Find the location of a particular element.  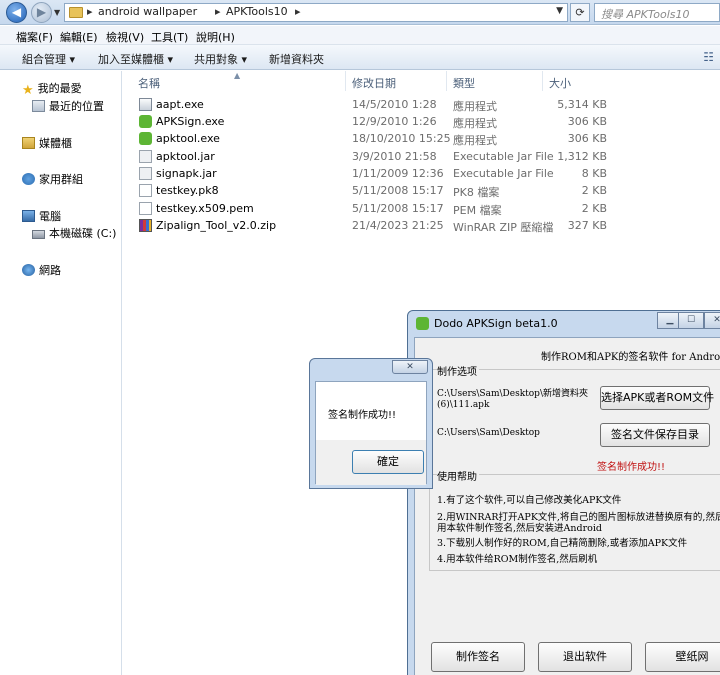

back-button: ◀ is located at coordinates (16, 12).